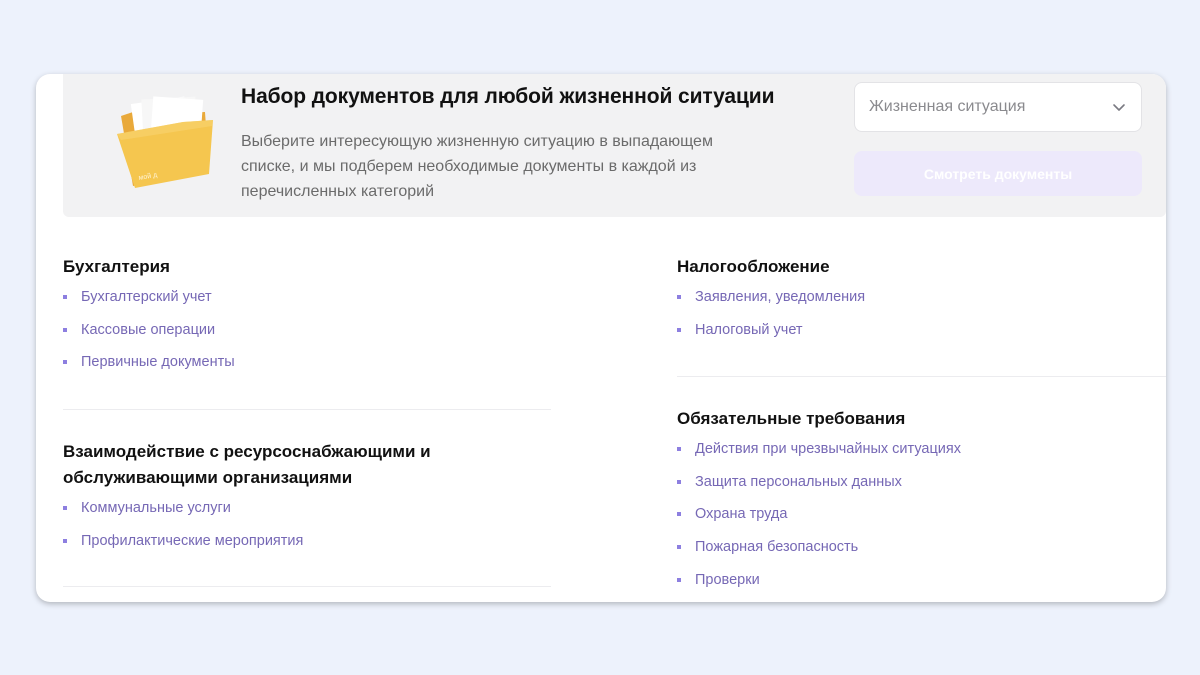 This screenshot has width=1200, height=675. Describe the element at coordinates (1119, 107) in the screenshot. I see `chevron-down-icon` at that location.